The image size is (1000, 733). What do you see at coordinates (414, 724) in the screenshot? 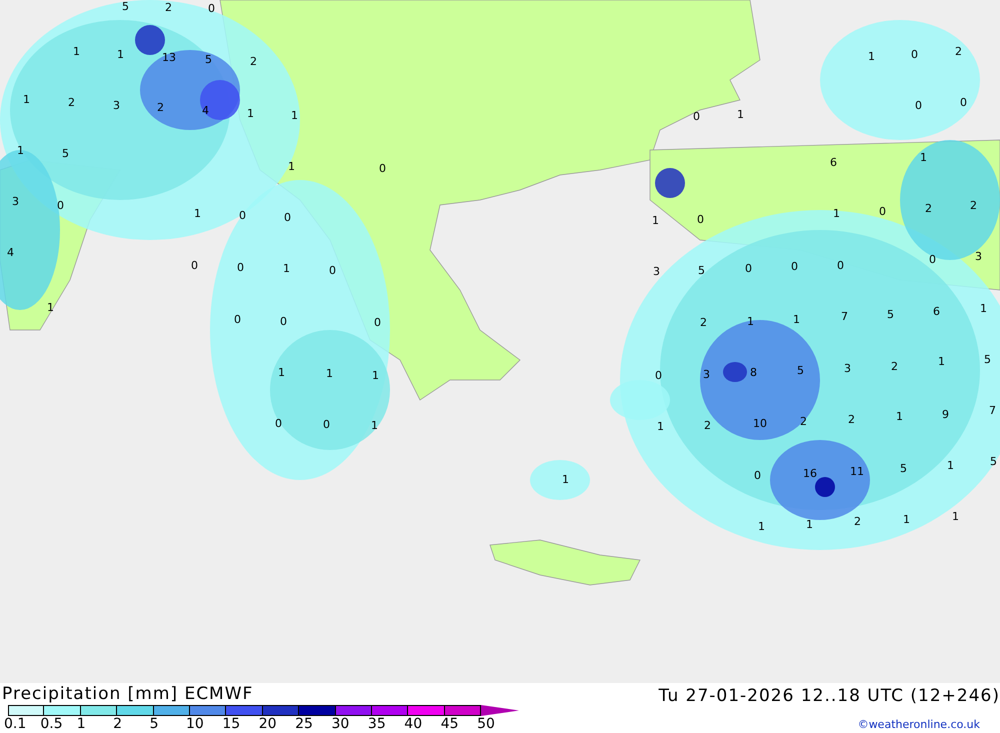
I see `legend-label: 40` at bounding box center [414, 724].